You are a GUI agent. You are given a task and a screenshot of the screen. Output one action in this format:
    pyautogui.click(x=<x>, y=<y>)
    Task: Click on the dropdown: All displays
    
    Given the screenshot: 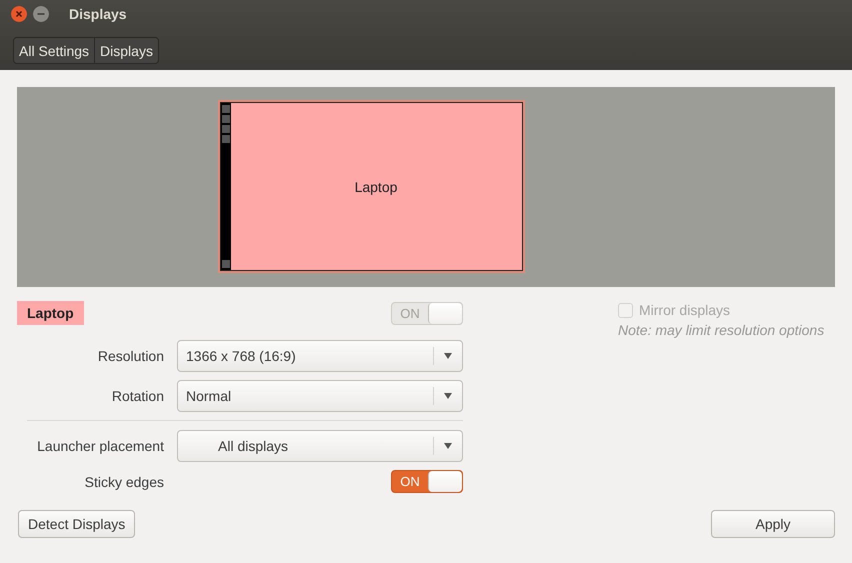 What is the action you would take?
    pyautogui.click(x=320, y=446)
    